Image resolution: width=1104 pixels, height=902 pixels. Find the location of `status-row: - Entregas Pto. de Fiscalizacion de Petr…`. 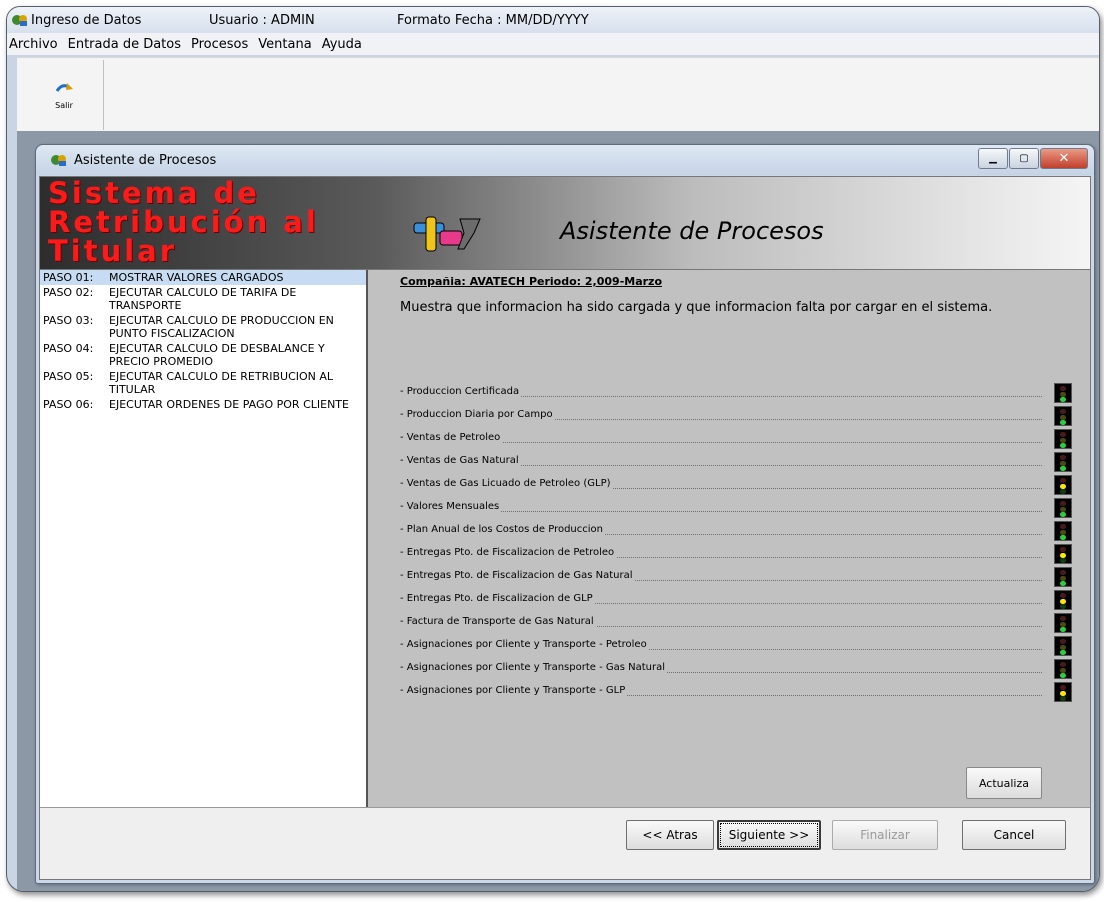

status-row: - Entregas Pto. de Fiscalizacion de Petr… is located at coordinates (736, 554).